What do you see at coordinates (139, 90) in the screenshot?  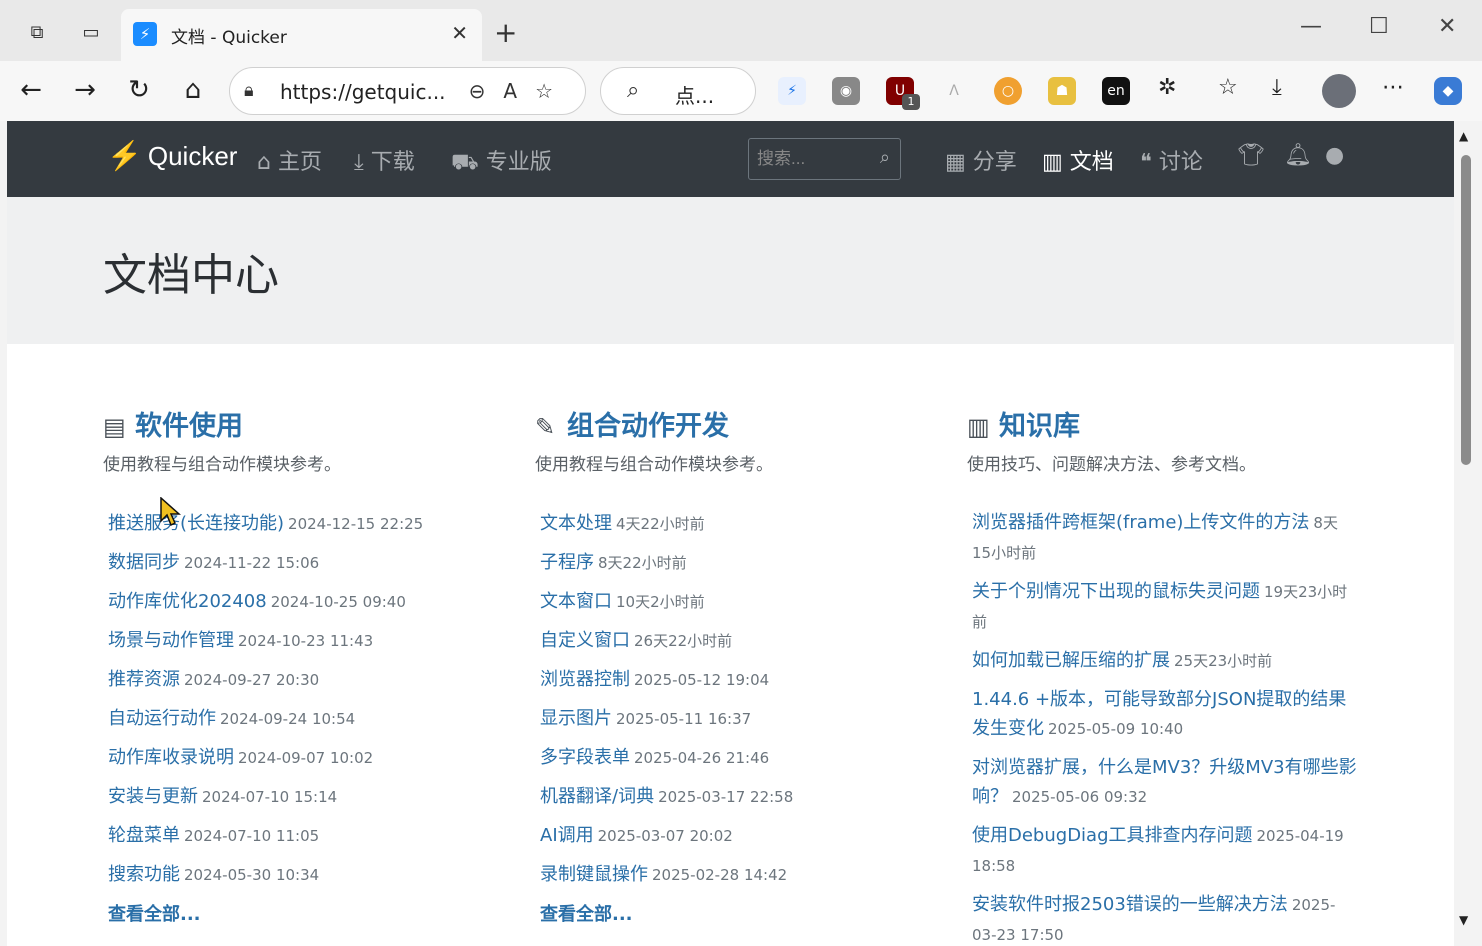 I see `refresh-button: ↻` at bounding box center [139, 90].